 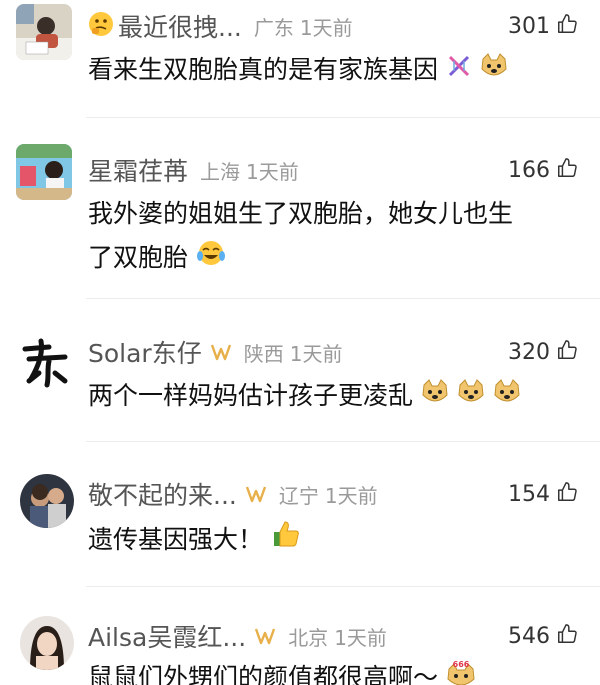 I want to click on comment-header: Ailsa吴霞红... 北京 1天前 546, so click(x=333, y=636).